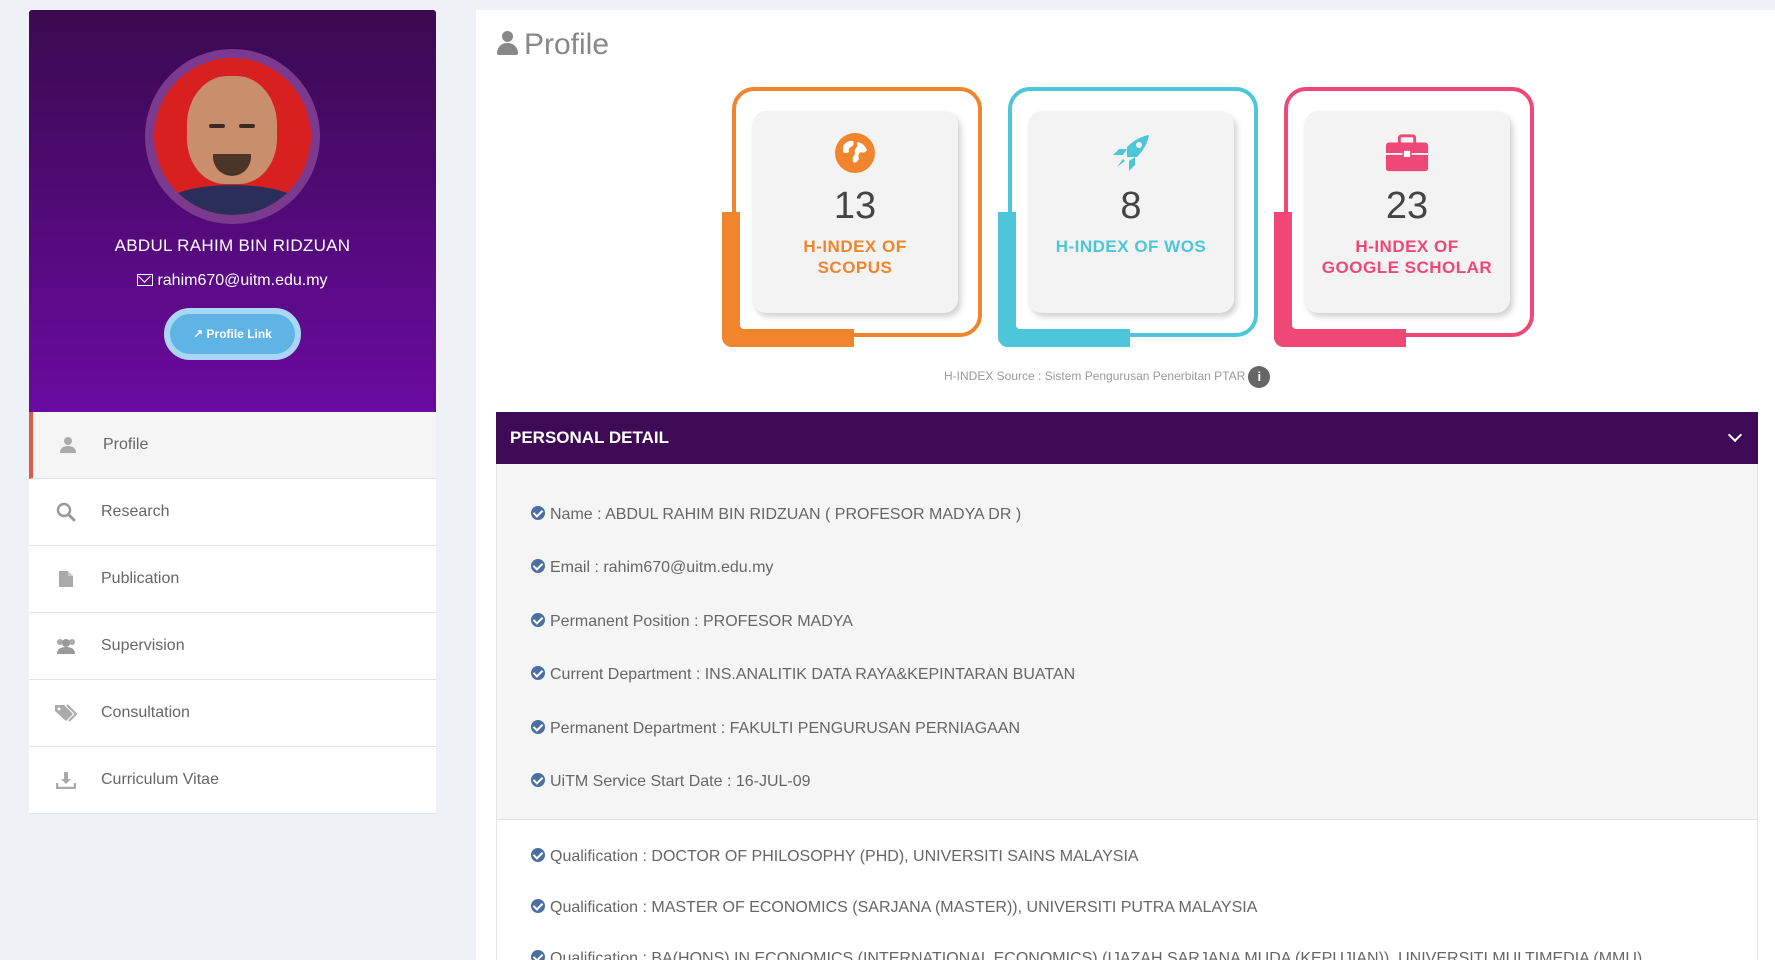  I want to click on users-icon, so click(66, 646).